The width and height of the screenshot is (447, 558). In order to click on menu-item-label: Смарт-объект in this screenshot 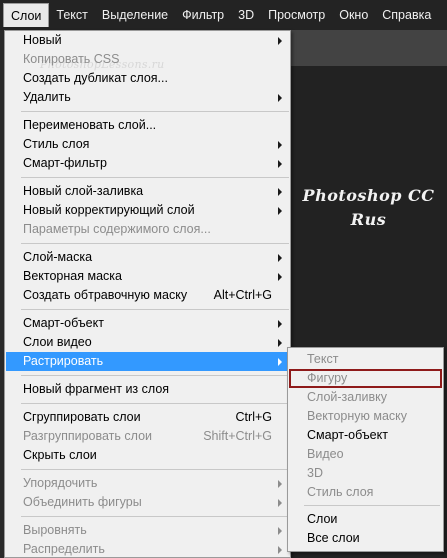, I will do `click(63, 323)`.